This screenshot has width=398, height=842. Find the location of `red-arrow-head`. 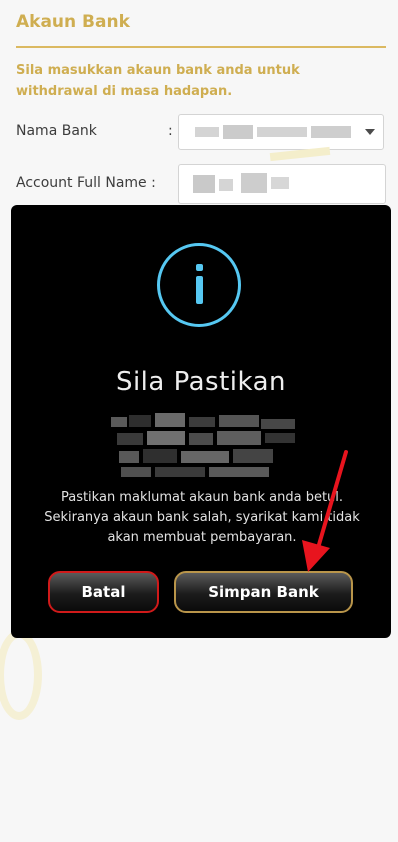

red-arrow-head is located at coordinates (316, 556).